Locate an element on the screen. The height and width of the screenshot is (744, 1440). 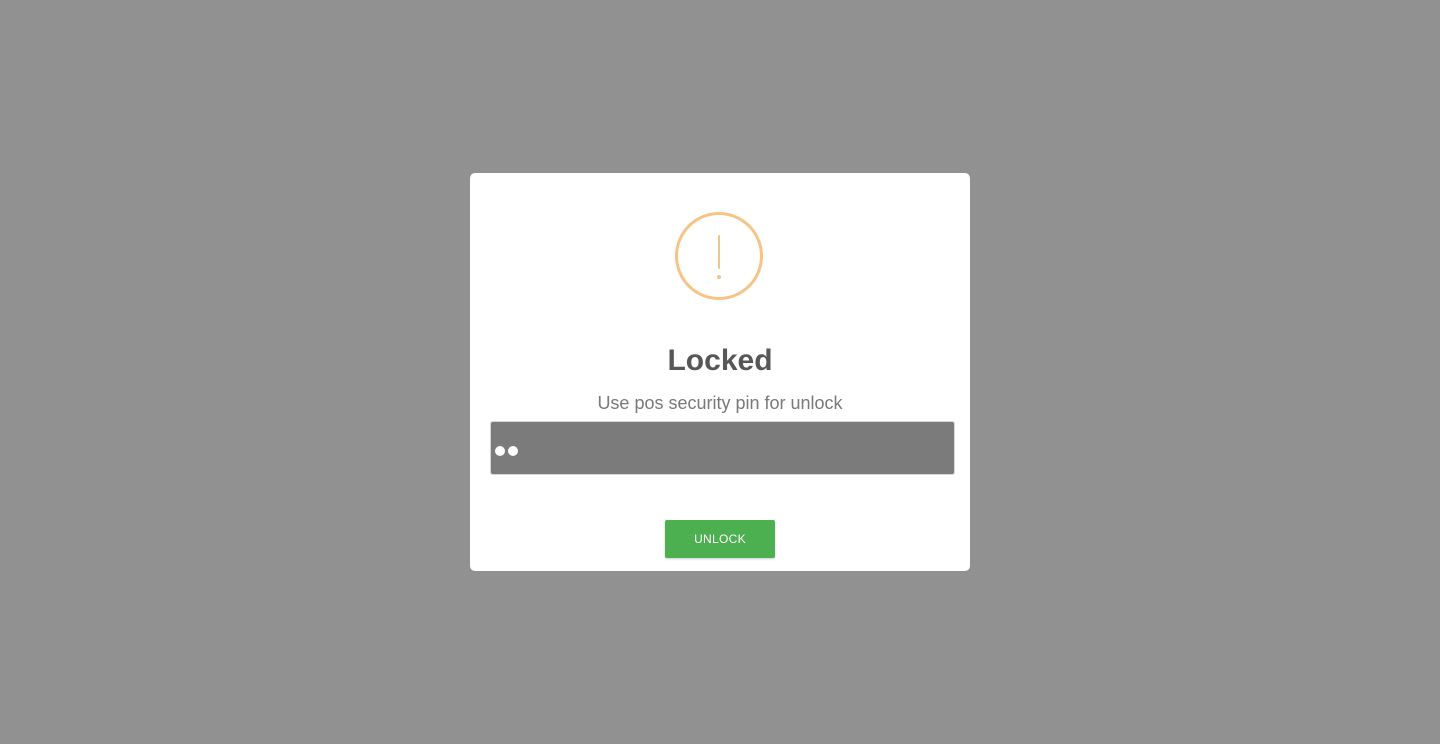
dialog-message: Use pos security pin for unlock is located at coordinates (720, 403).